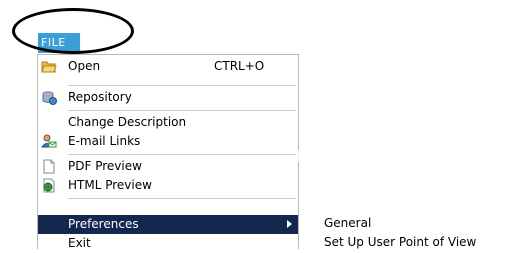 The width and height of the screenshot is (525, 253). Describe the element at coordinates (127, 122) in the screenshot. I see `menu-item-label: Change Description` at that location.